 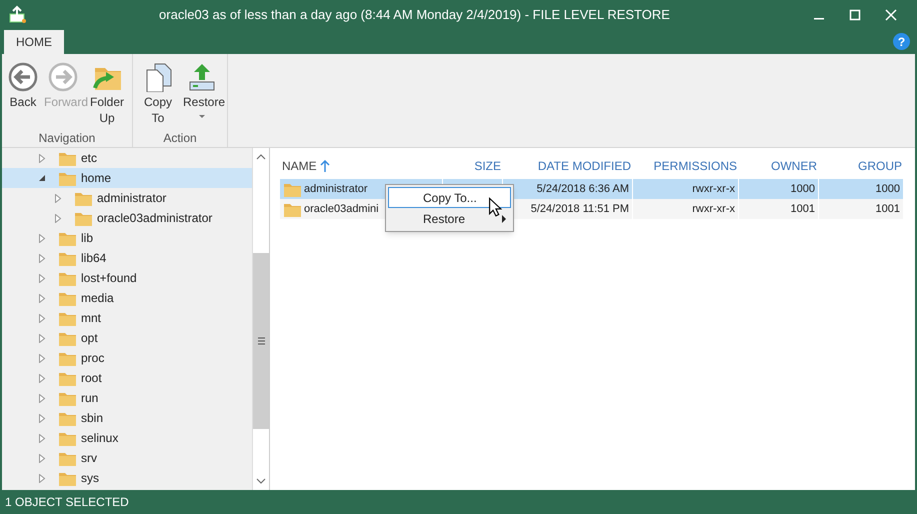 What do you see at coordinates (819, 19) in the screenshot?
I see `minimize-icon` at bounding box center [819, 19].